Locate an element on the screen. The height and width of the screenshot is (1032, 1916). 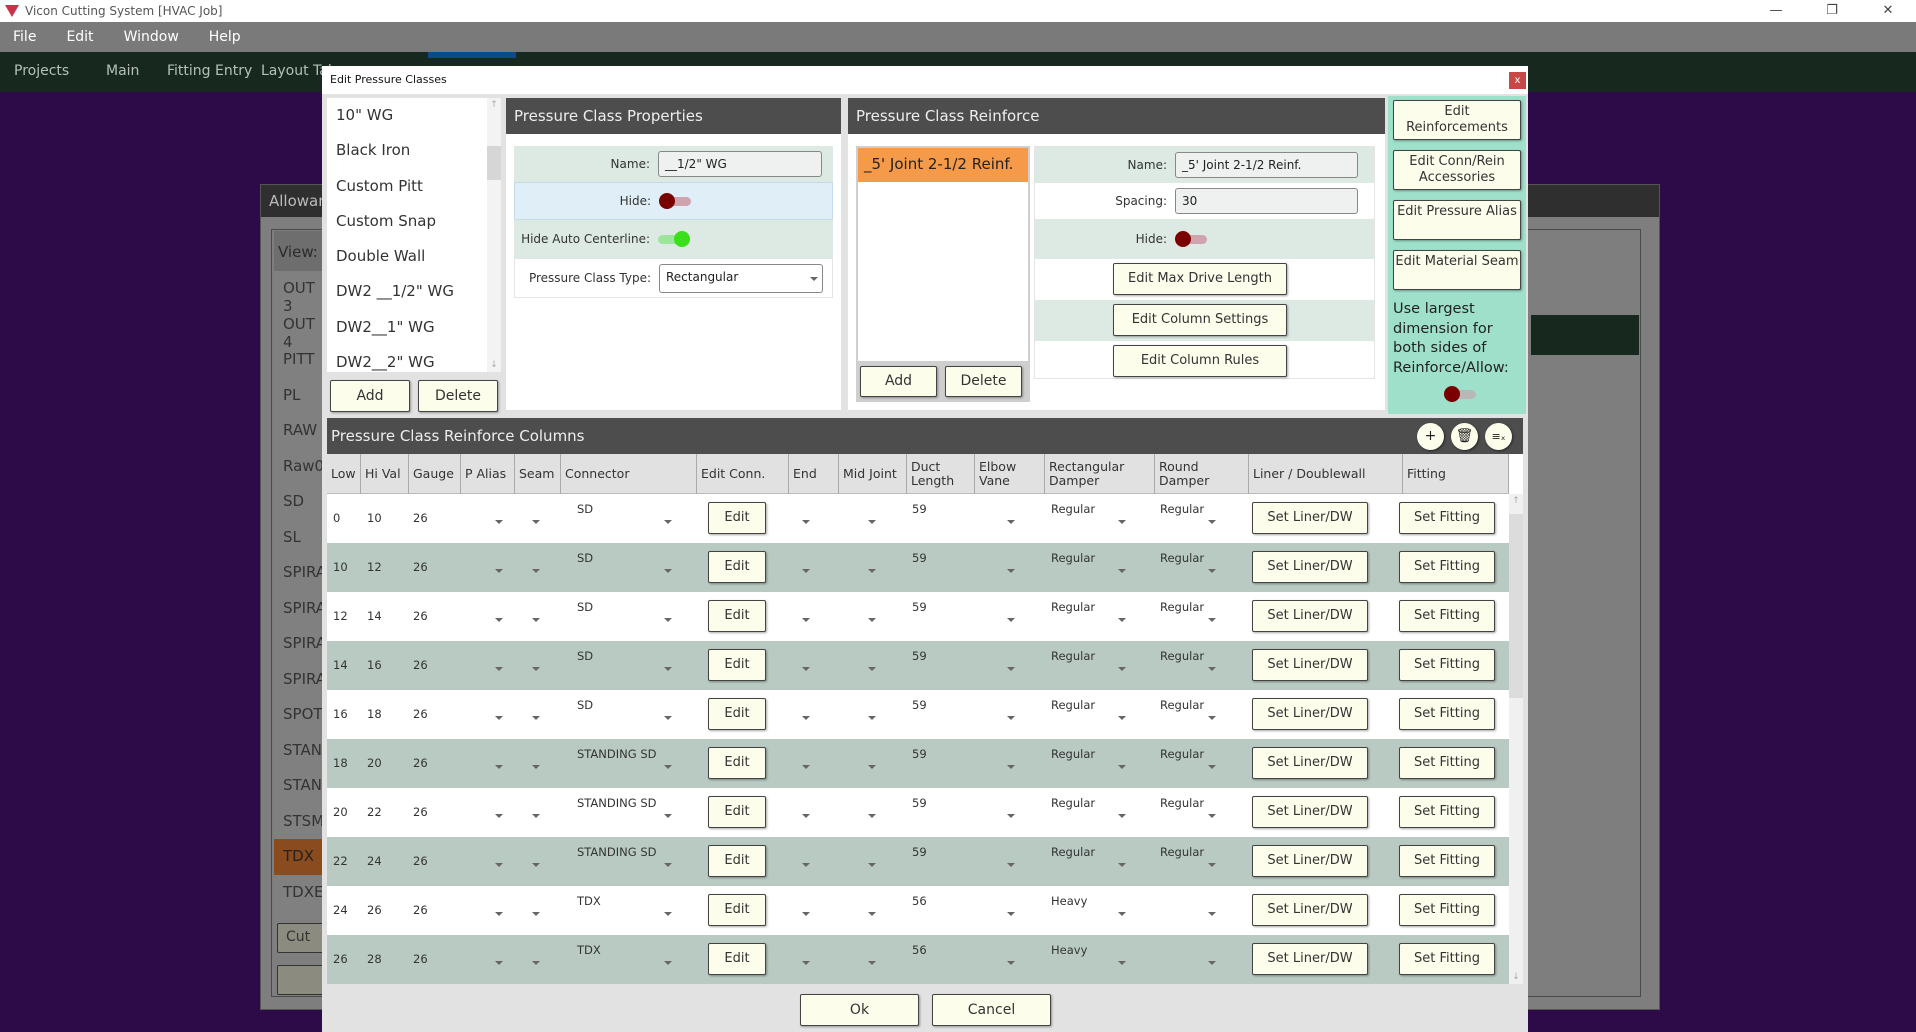
column-header: Low is located at coordinates (344, 474).